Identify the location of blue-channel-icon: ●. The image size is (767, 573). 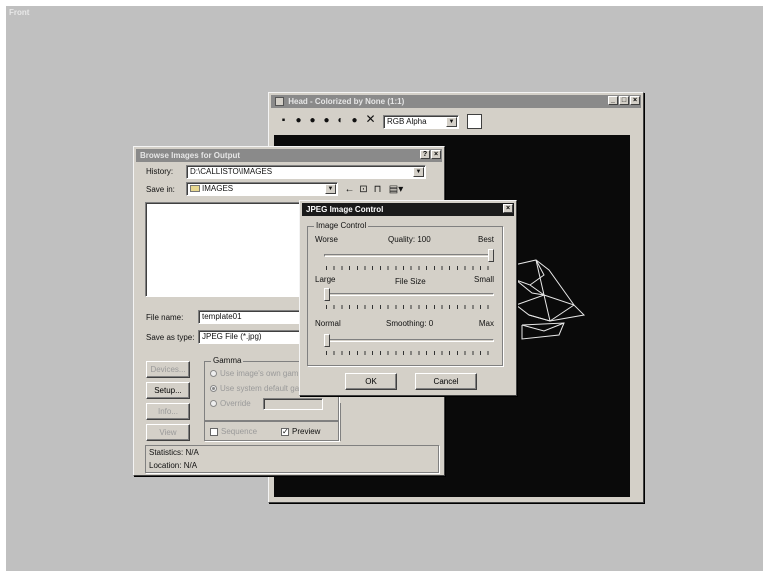
(326, 120).